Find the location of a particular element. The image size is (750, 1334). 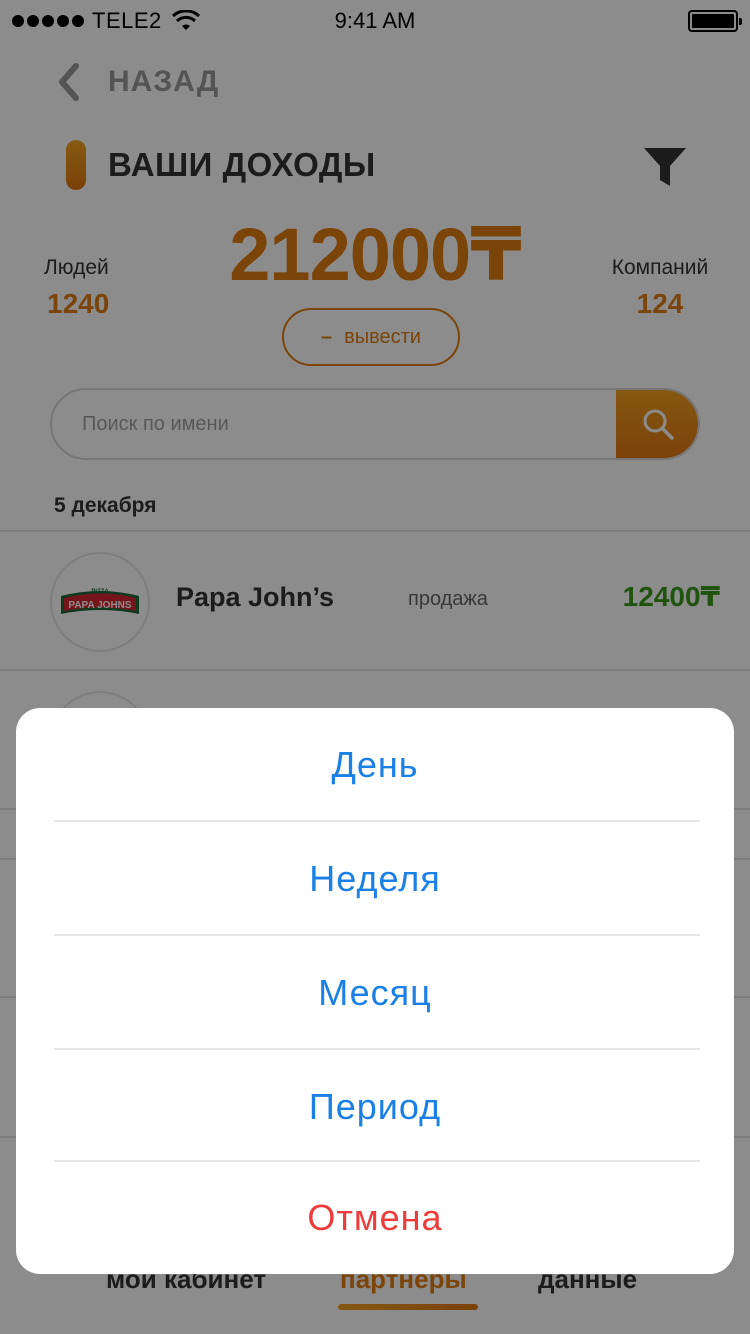

status-time: 9:41 AM is located at coordinates (375, 20).